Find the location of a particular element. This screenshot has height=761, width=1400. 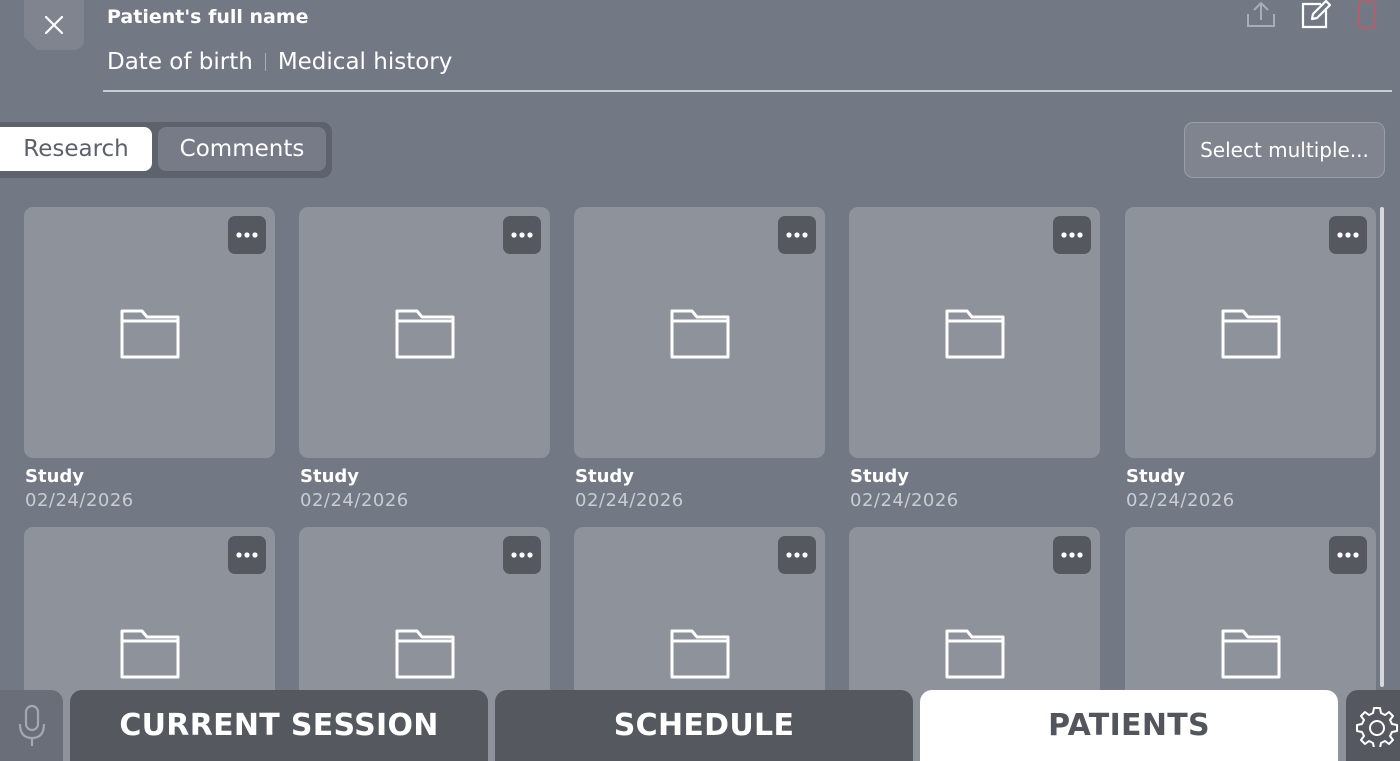

delete-button is located at coordinates (1367, 16).